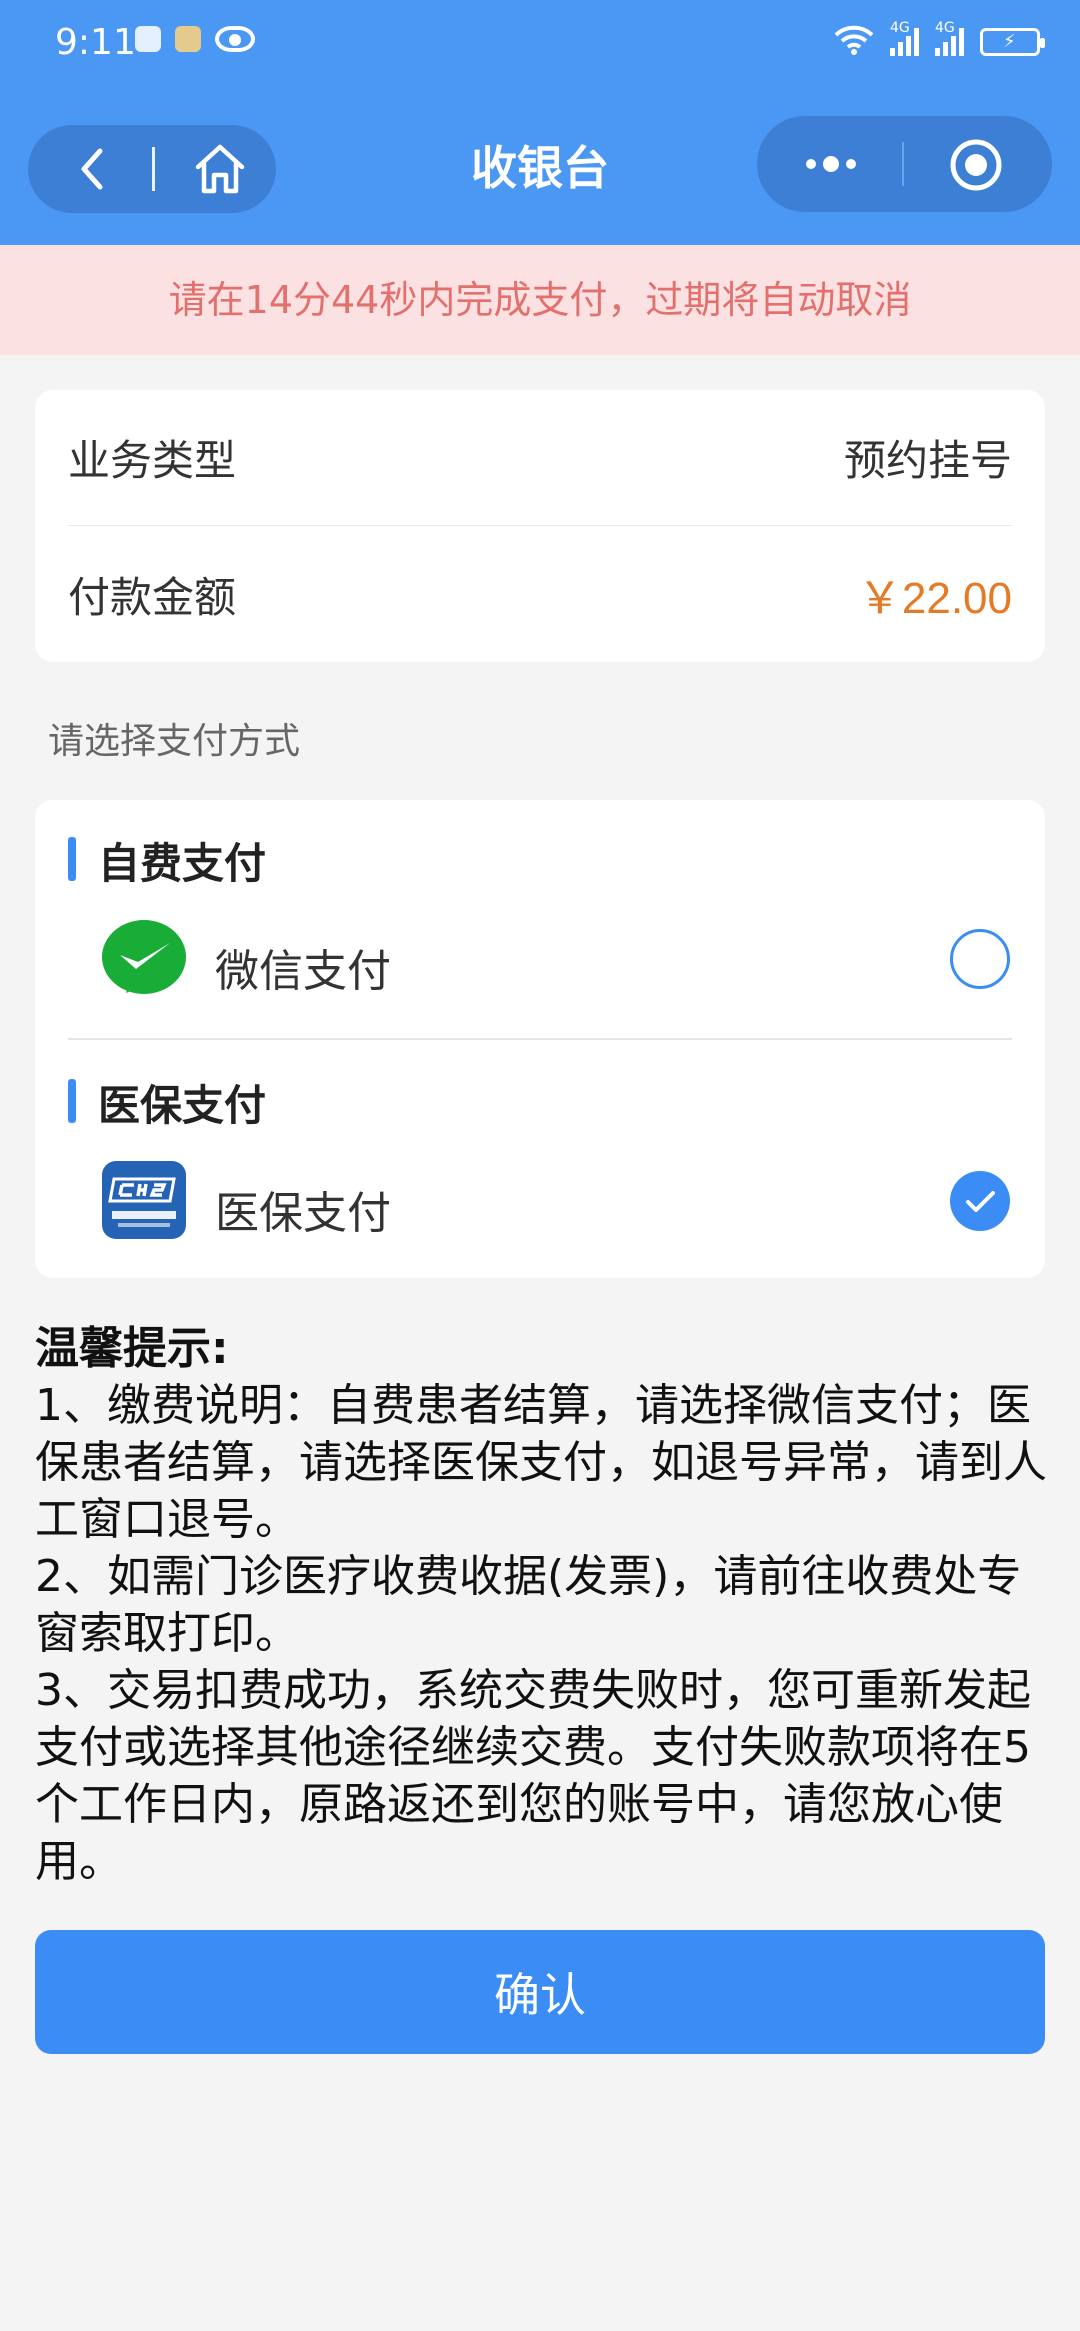  Describe the element at coordinates (144, 957) in the screenshot. I see `wechat-pay-icon` at that location.